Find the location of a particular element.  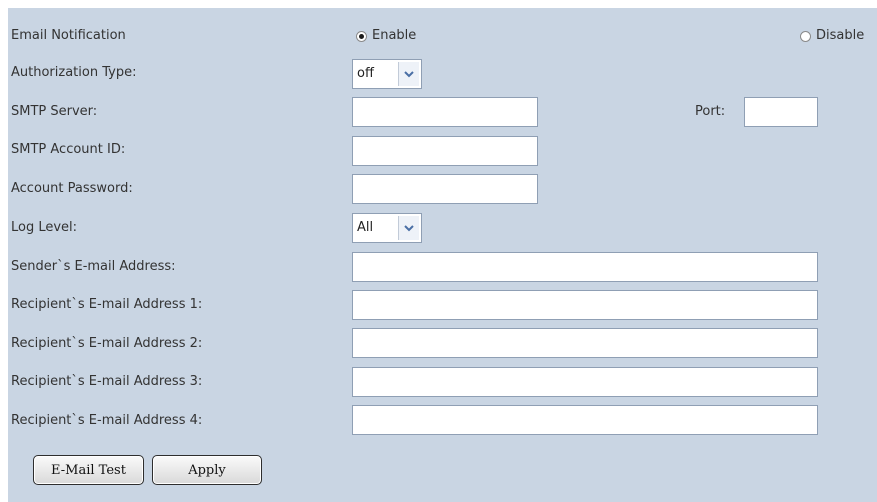

recipient-email-3-label: Recipient`s E-mail Address 3: is located at coordinates (107, 381).